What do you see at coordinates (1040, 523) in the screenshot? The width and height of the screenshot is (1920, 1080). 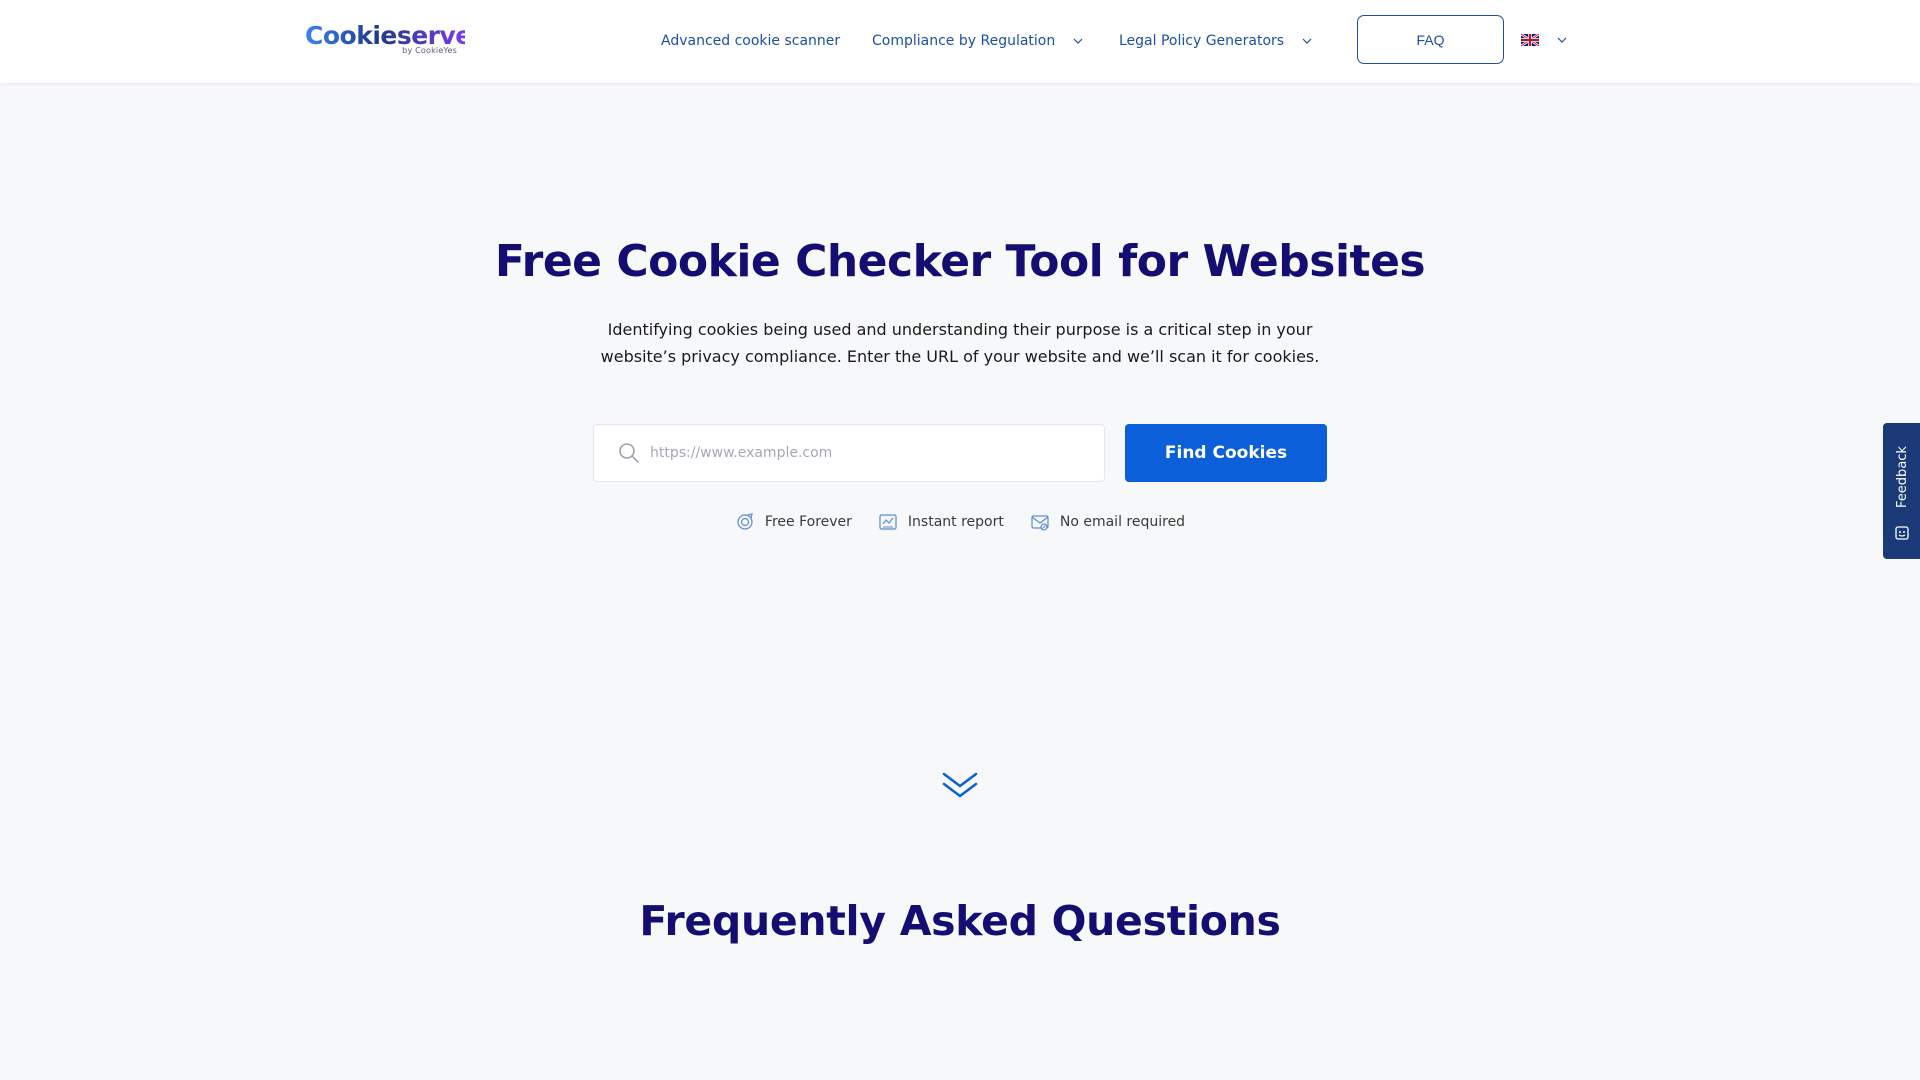 I see `email-icon` at bounding box center [1040, 523].